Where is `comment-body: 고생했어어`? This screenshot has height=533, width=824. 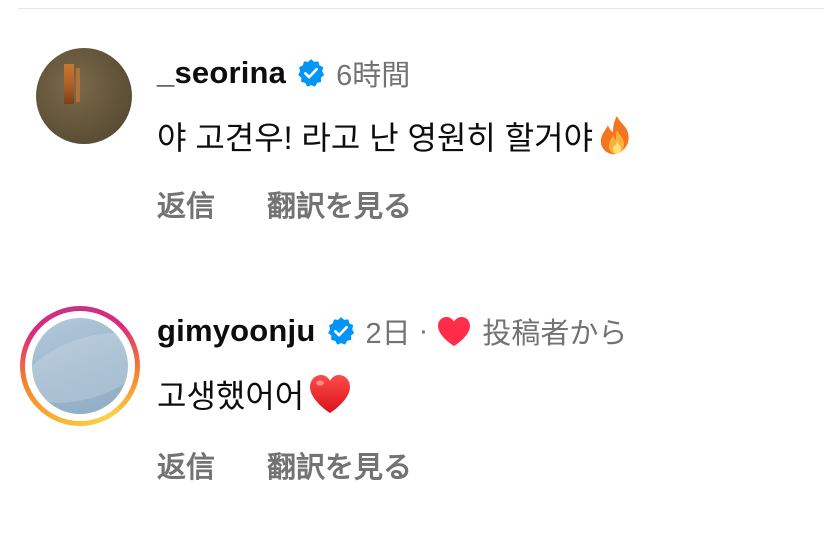 comment-body: 고생했어어 is located at coordinates (254, 394).